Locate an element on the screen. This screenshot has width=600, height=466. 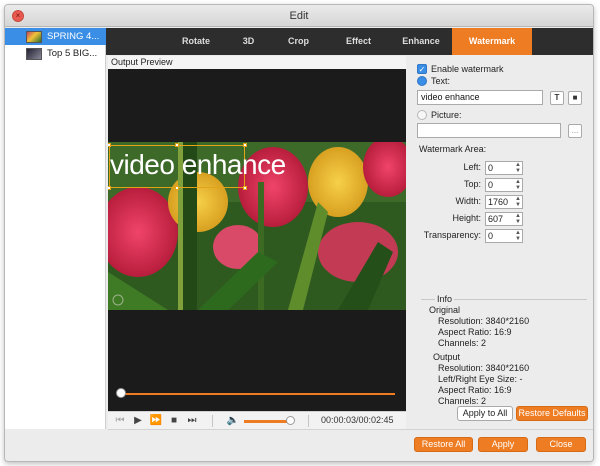
title-bar: × Edit is located at coordinates (299, 16).